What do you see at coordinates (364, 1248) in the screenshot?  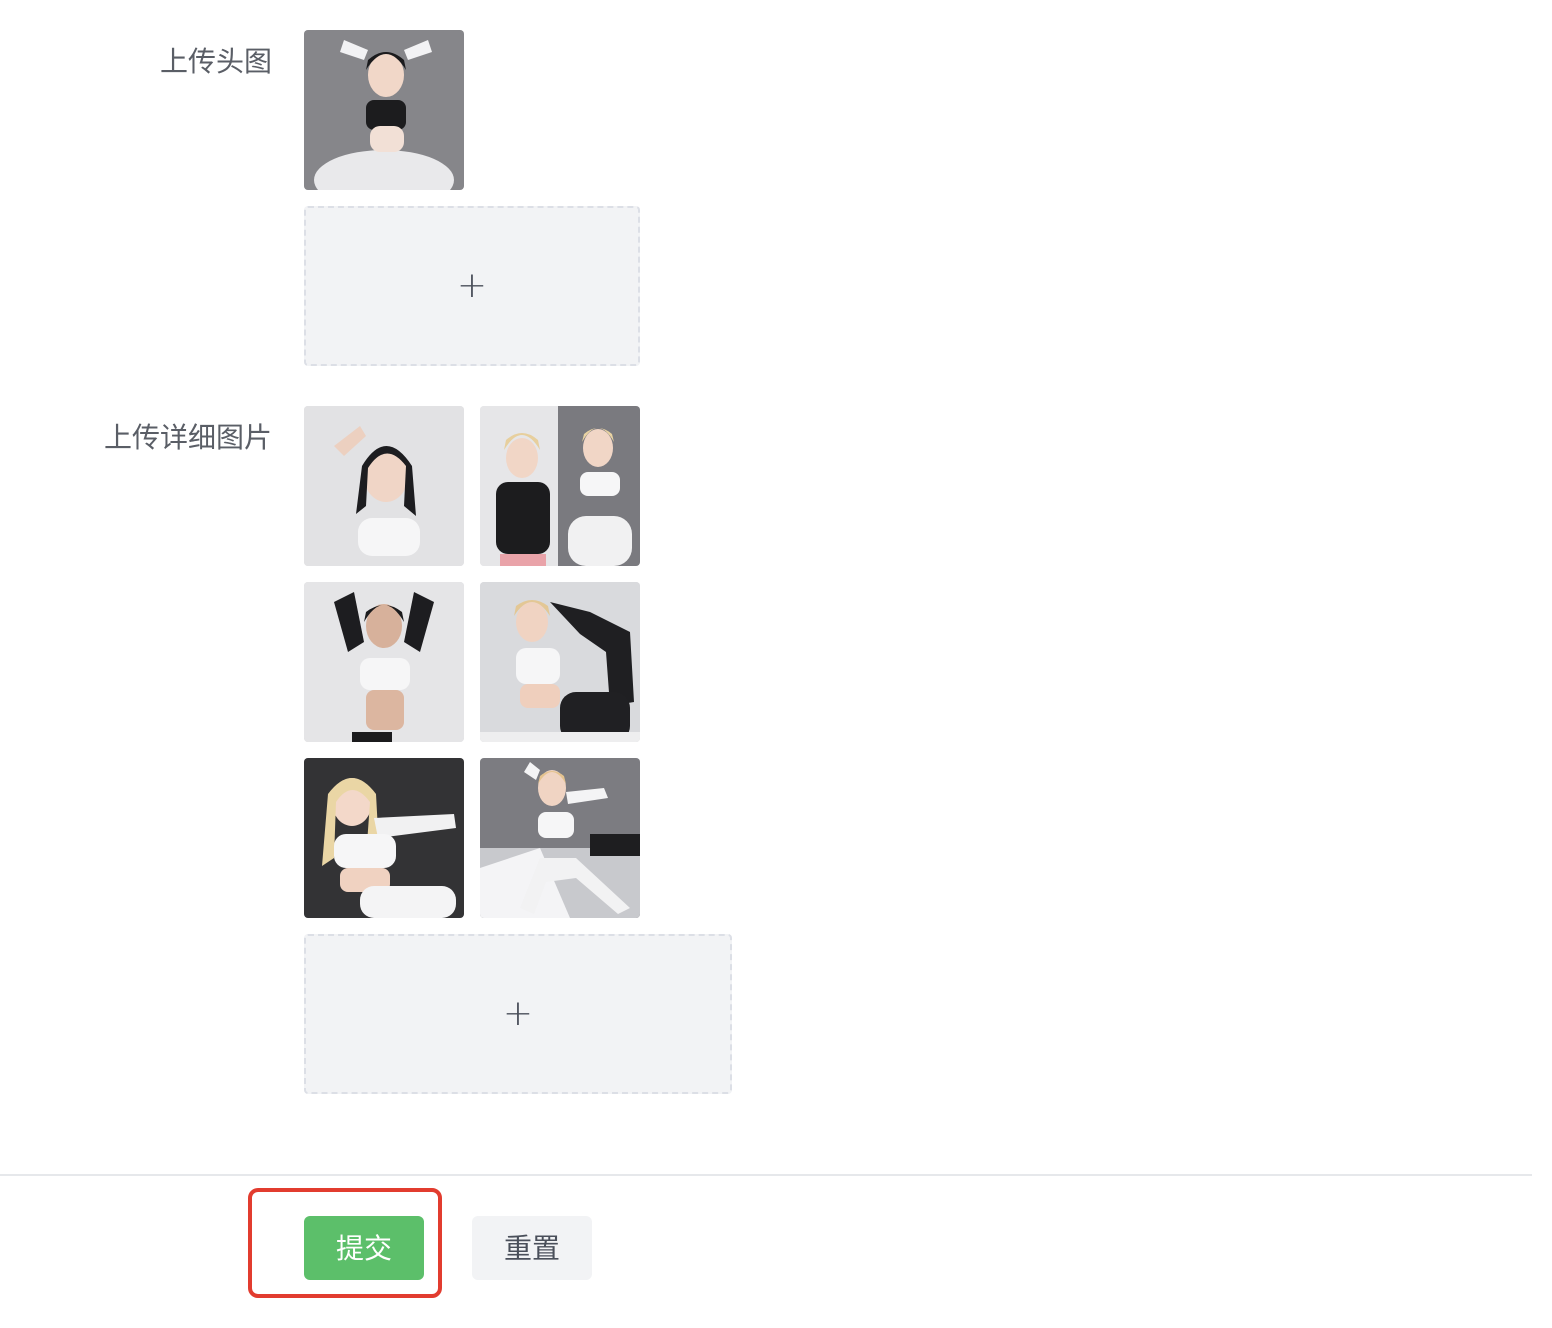 I see `submit-button: 提交` at bounding box center [364, 1248].